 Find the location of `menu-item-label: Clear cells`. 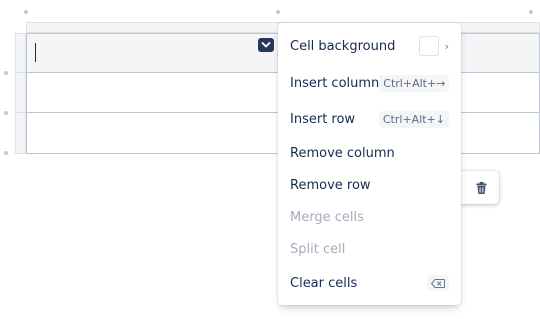

menu-item-label: Clear cells is located at coordinates (324, 283).